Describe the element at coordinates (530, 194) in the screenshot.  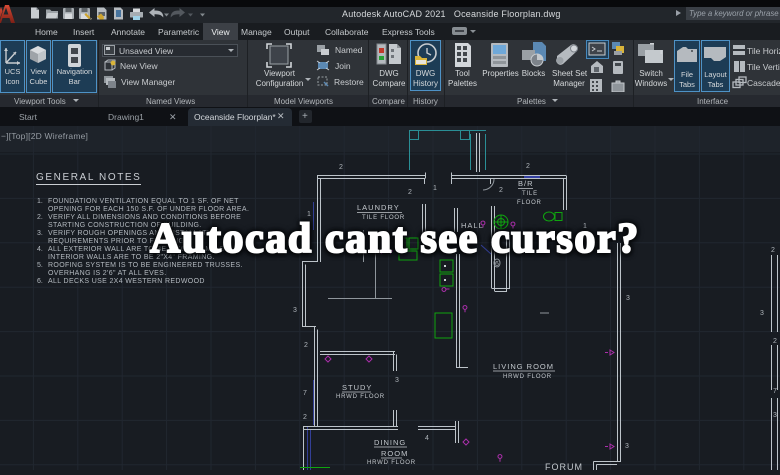
I see `svg-text: TILE` at that location.